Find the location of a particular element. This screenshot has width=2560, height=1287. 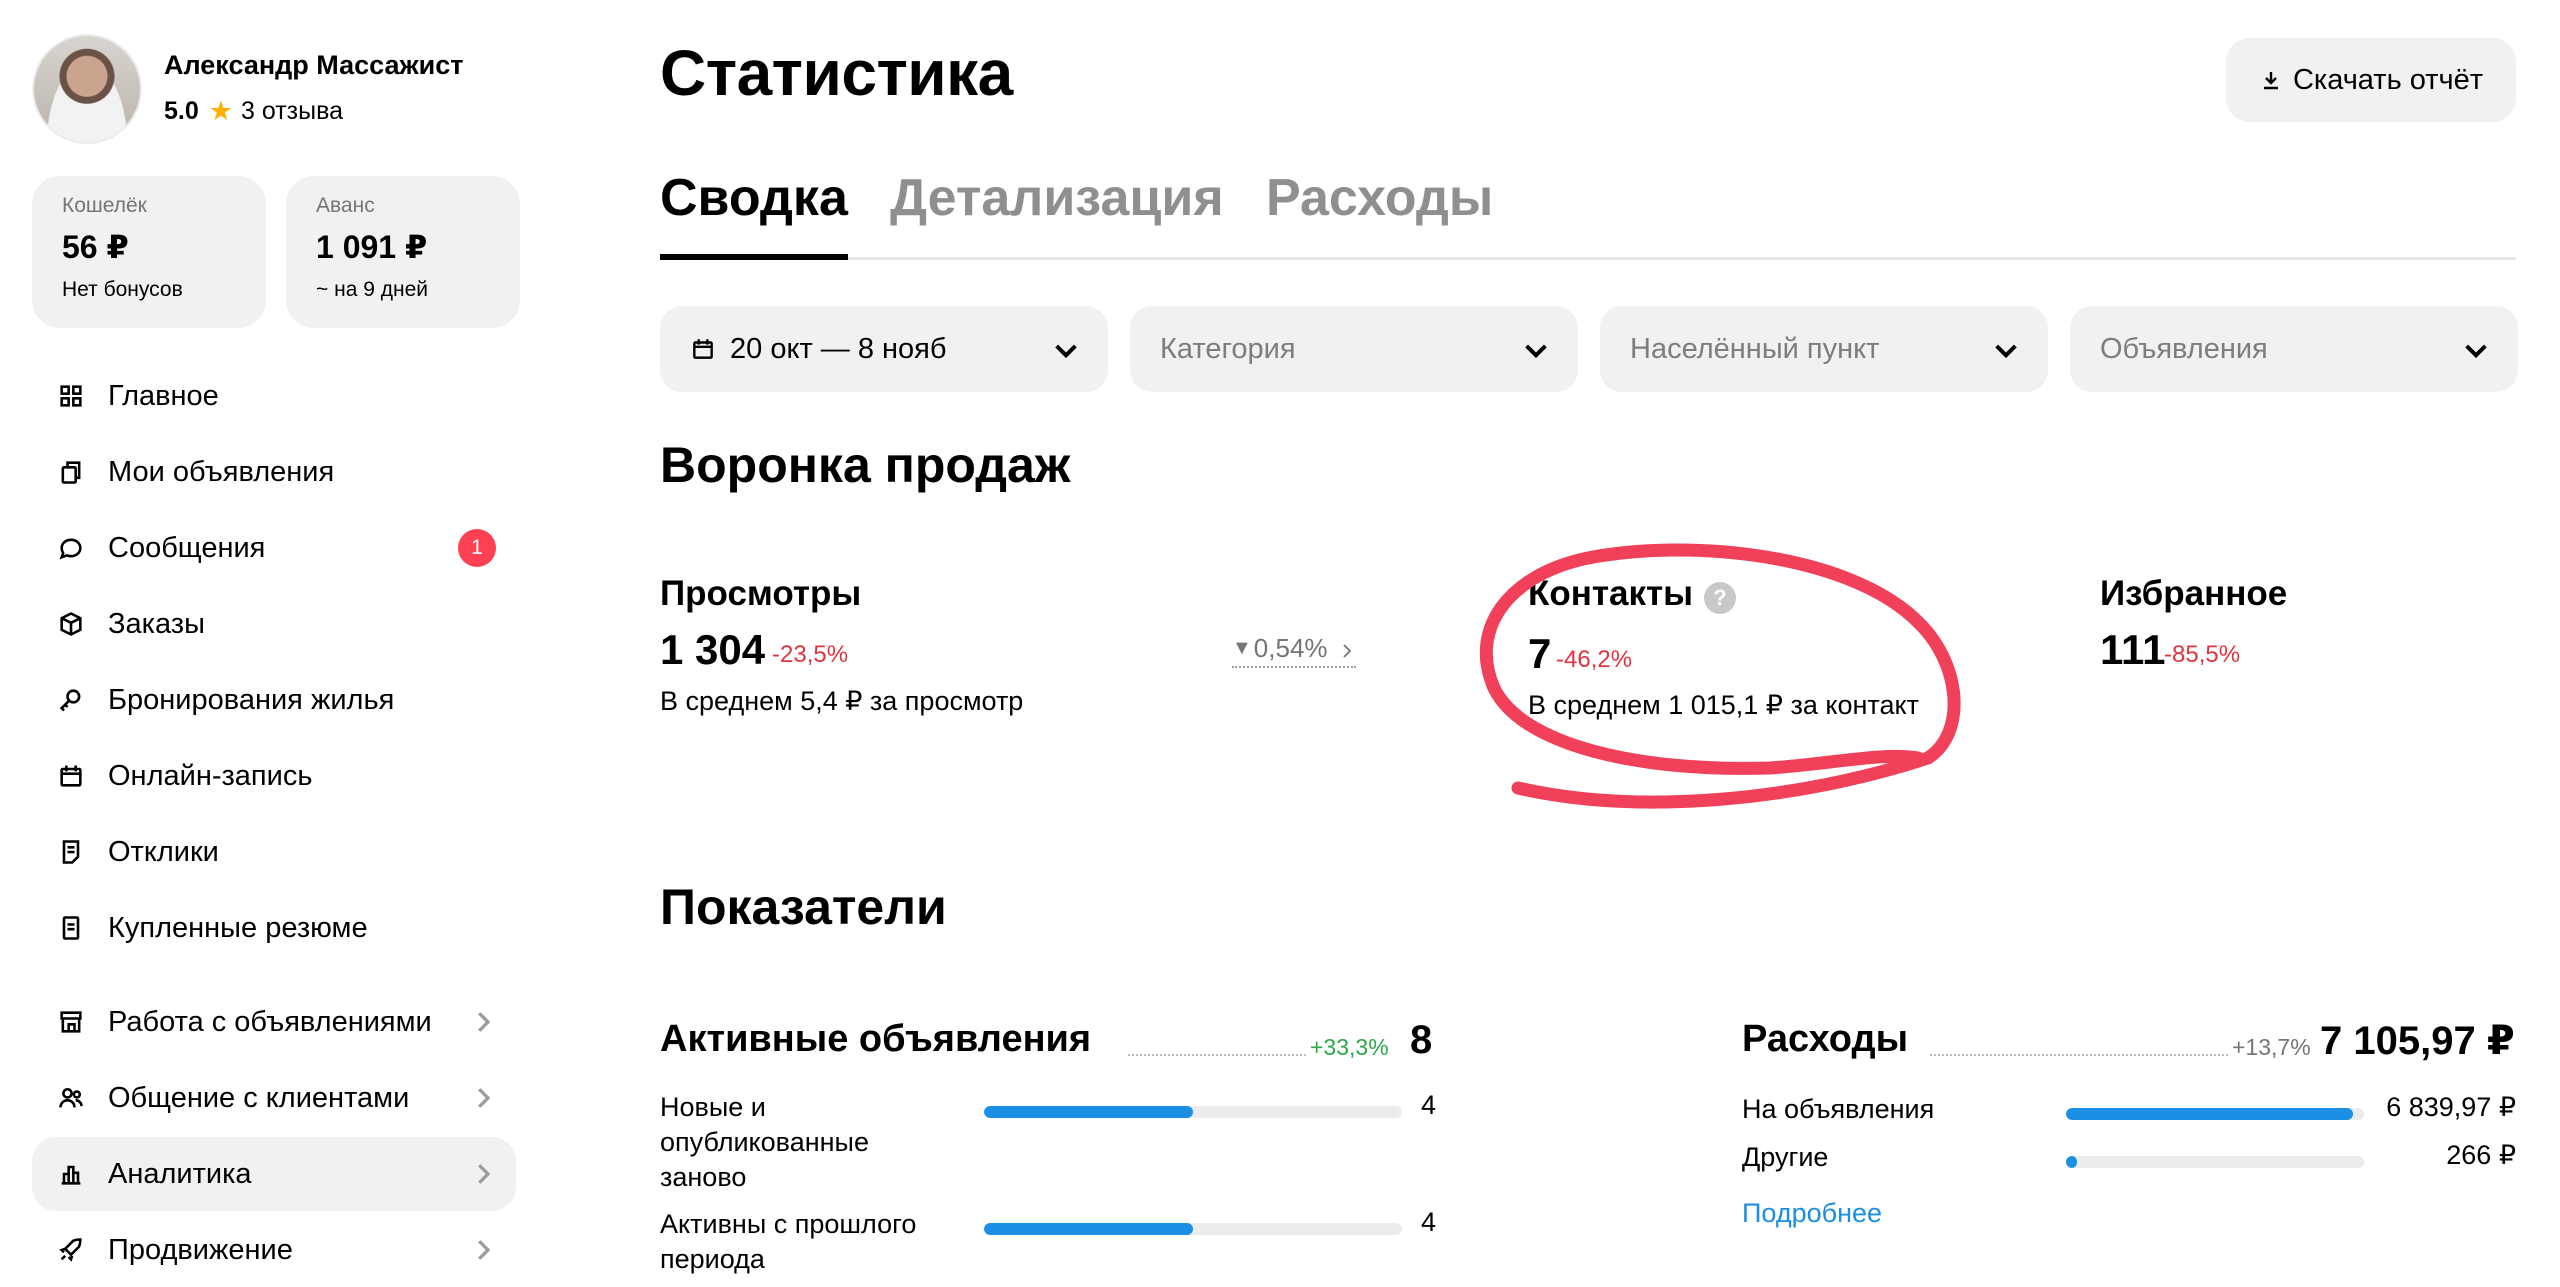

page-title: Статистика is located at coordinates (836, 73).